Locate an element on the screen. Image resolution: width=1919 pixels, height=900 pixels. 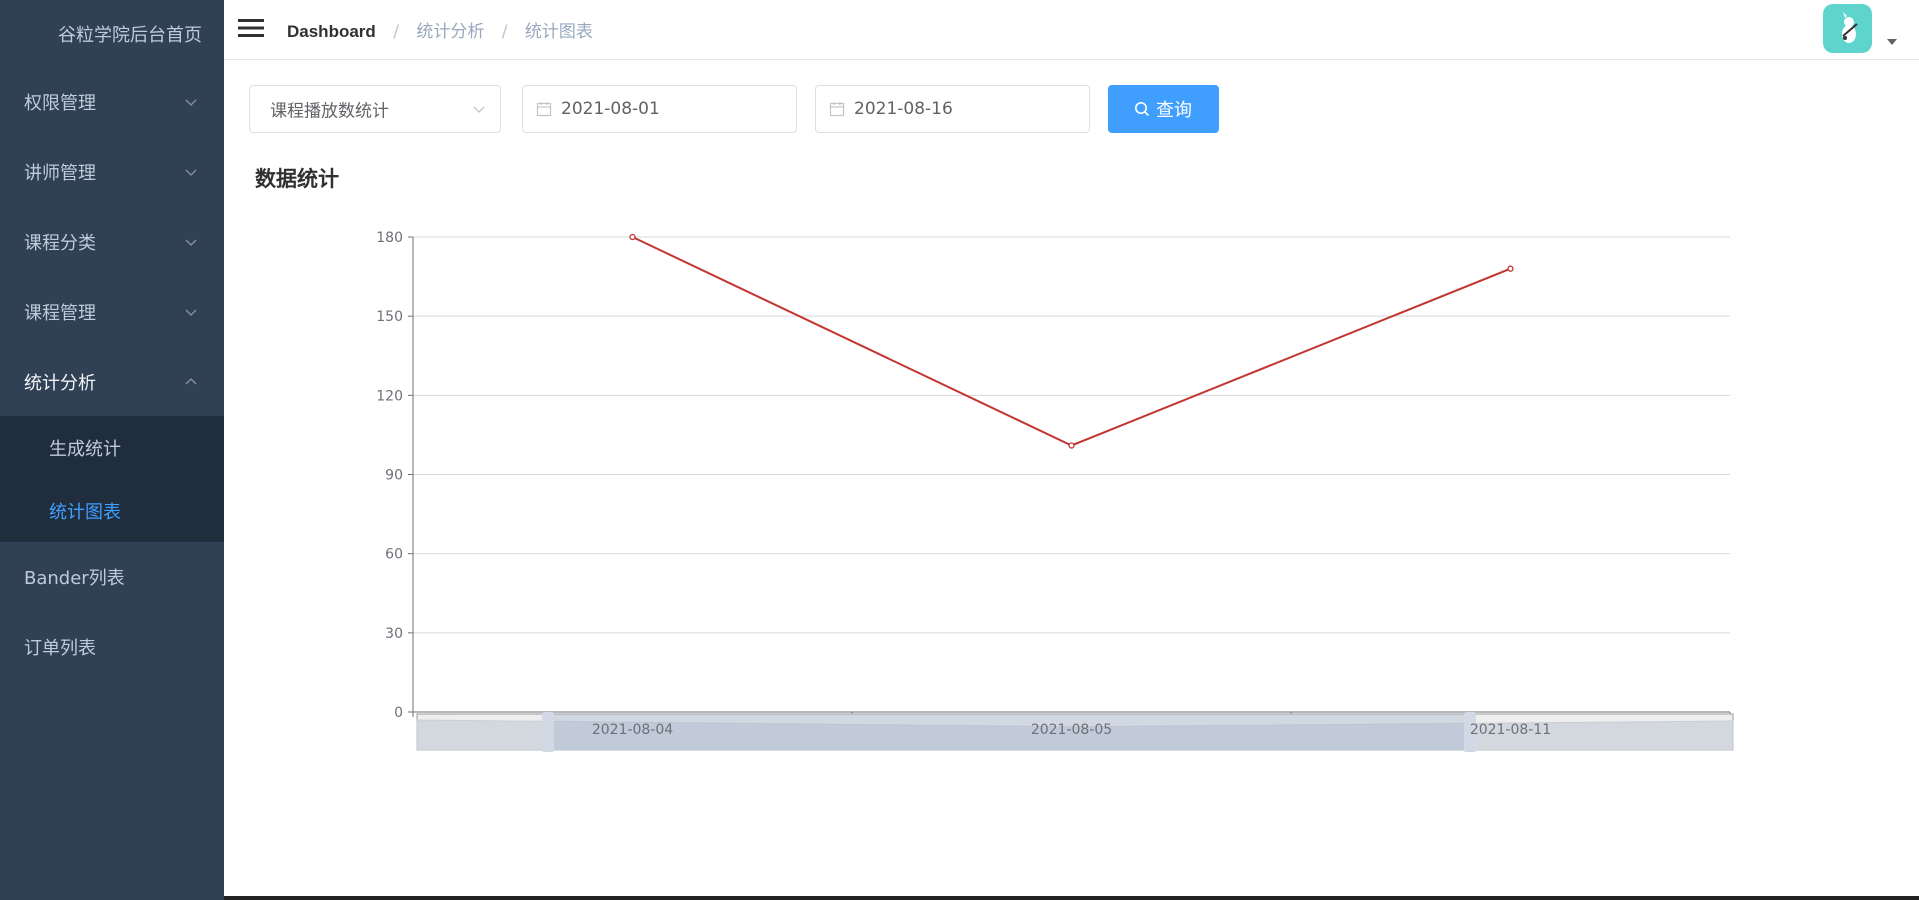
sidebar-title: 谷粒学院后台首页 is located at coordinates (130, 34).